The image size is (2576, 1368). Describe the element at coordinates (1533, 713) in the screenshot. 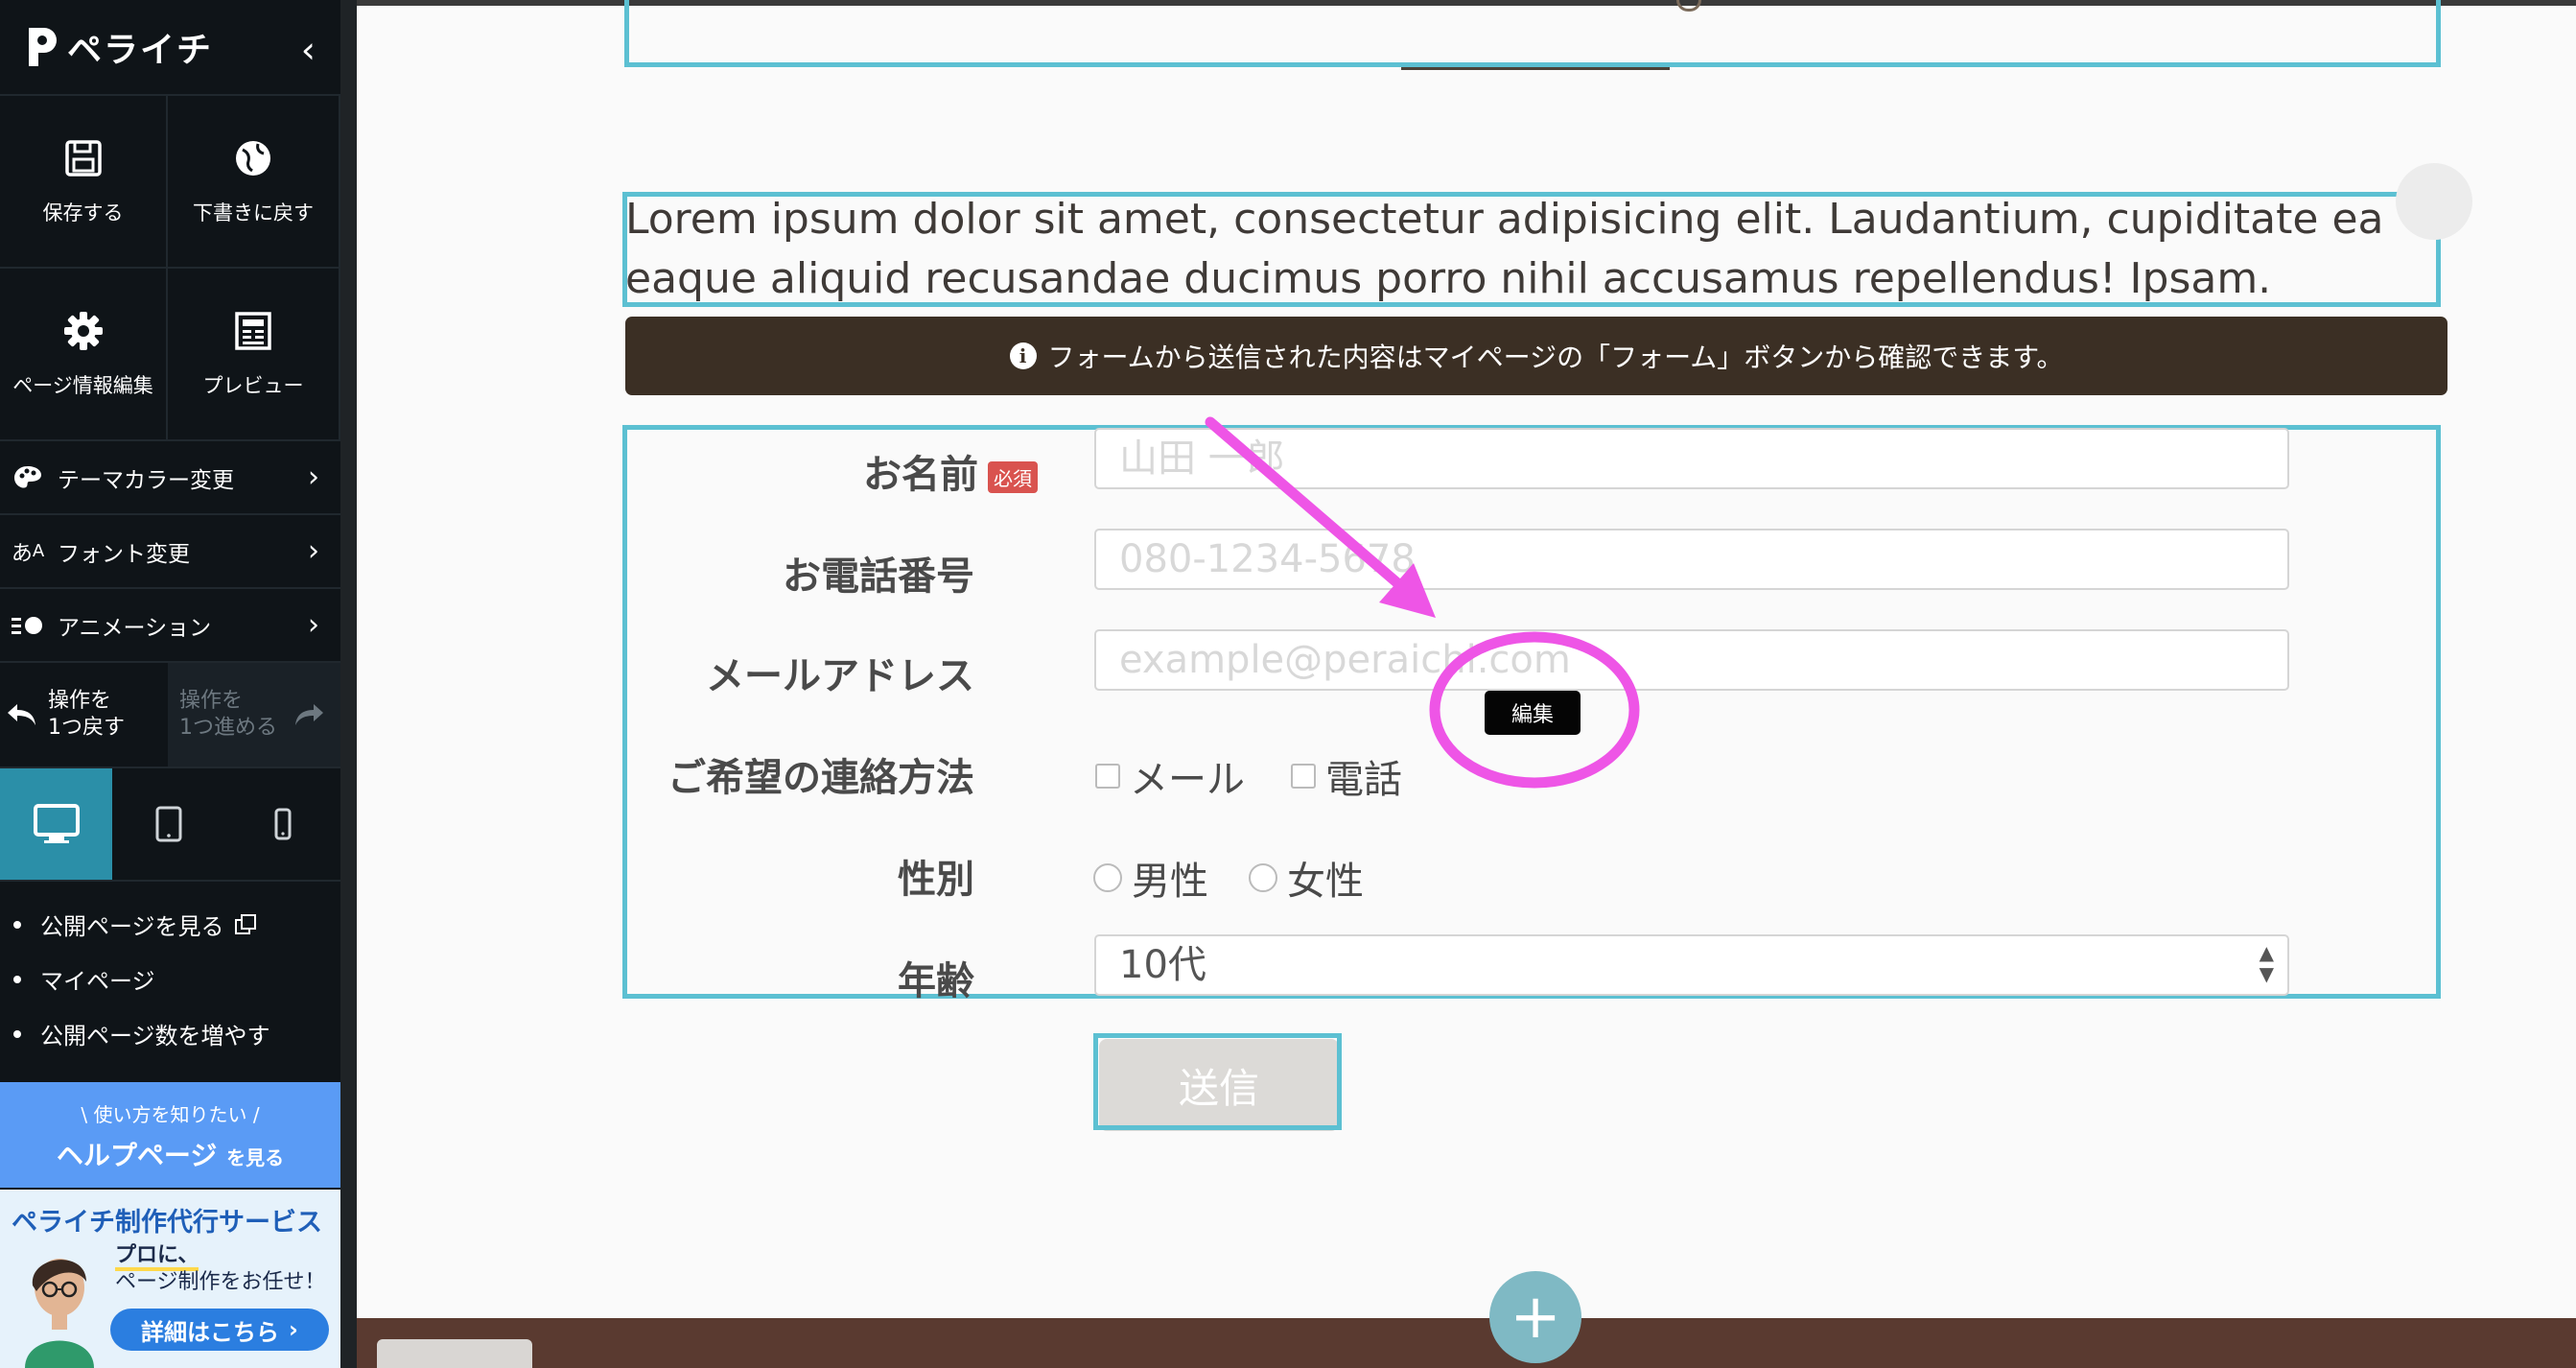

I see `edit-button: 編集` at that location.